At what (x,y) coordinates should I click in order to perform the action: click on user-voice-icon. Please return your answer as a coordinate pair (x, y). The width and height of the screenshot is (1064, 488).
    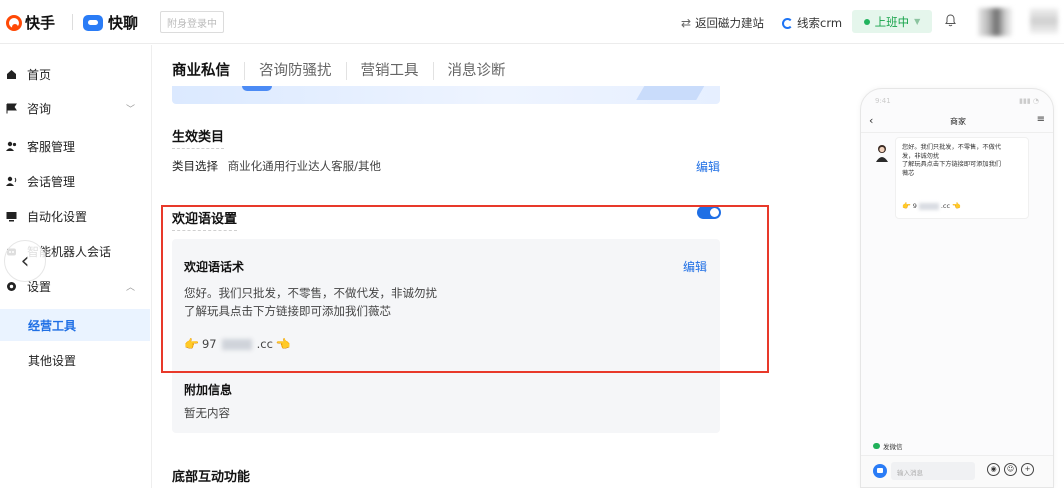
    Looking at the image, I should click on (11, 181).